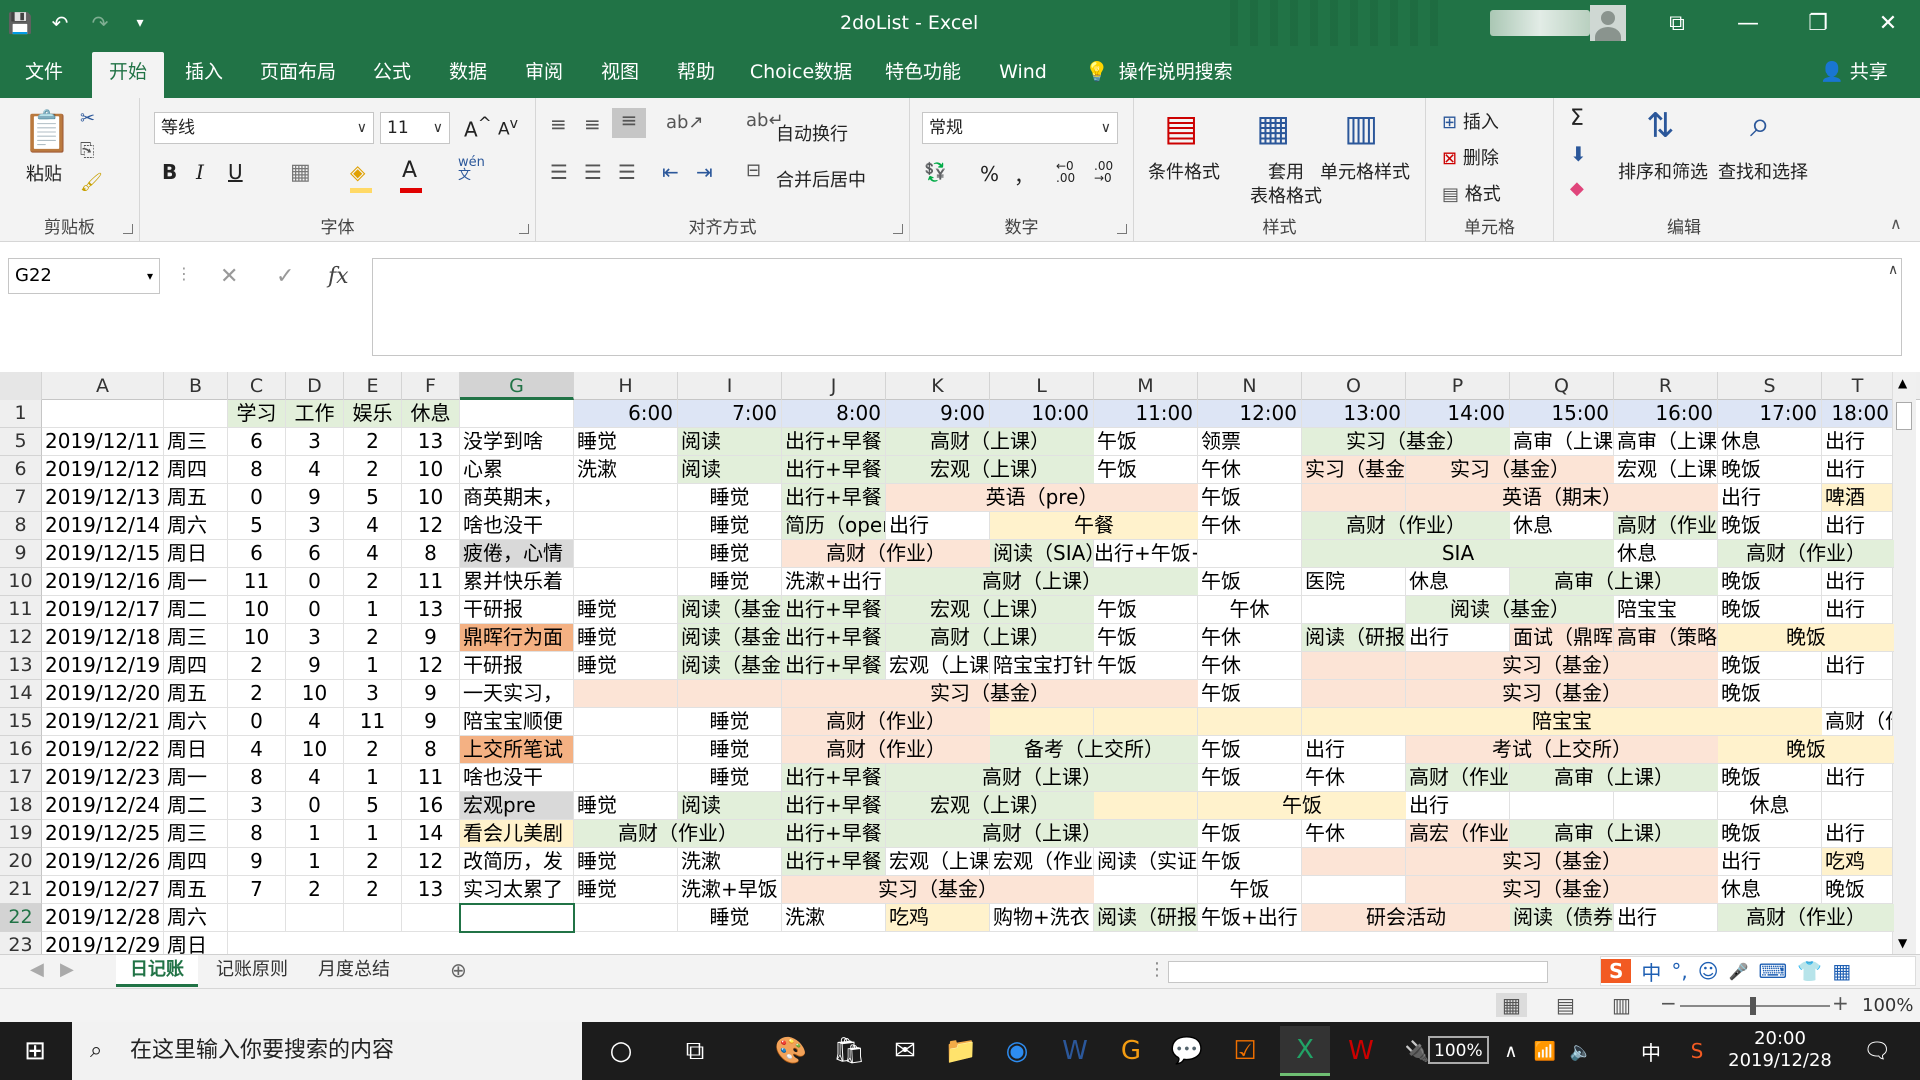  I want to click on column-header-h: H, so click(626, 386).